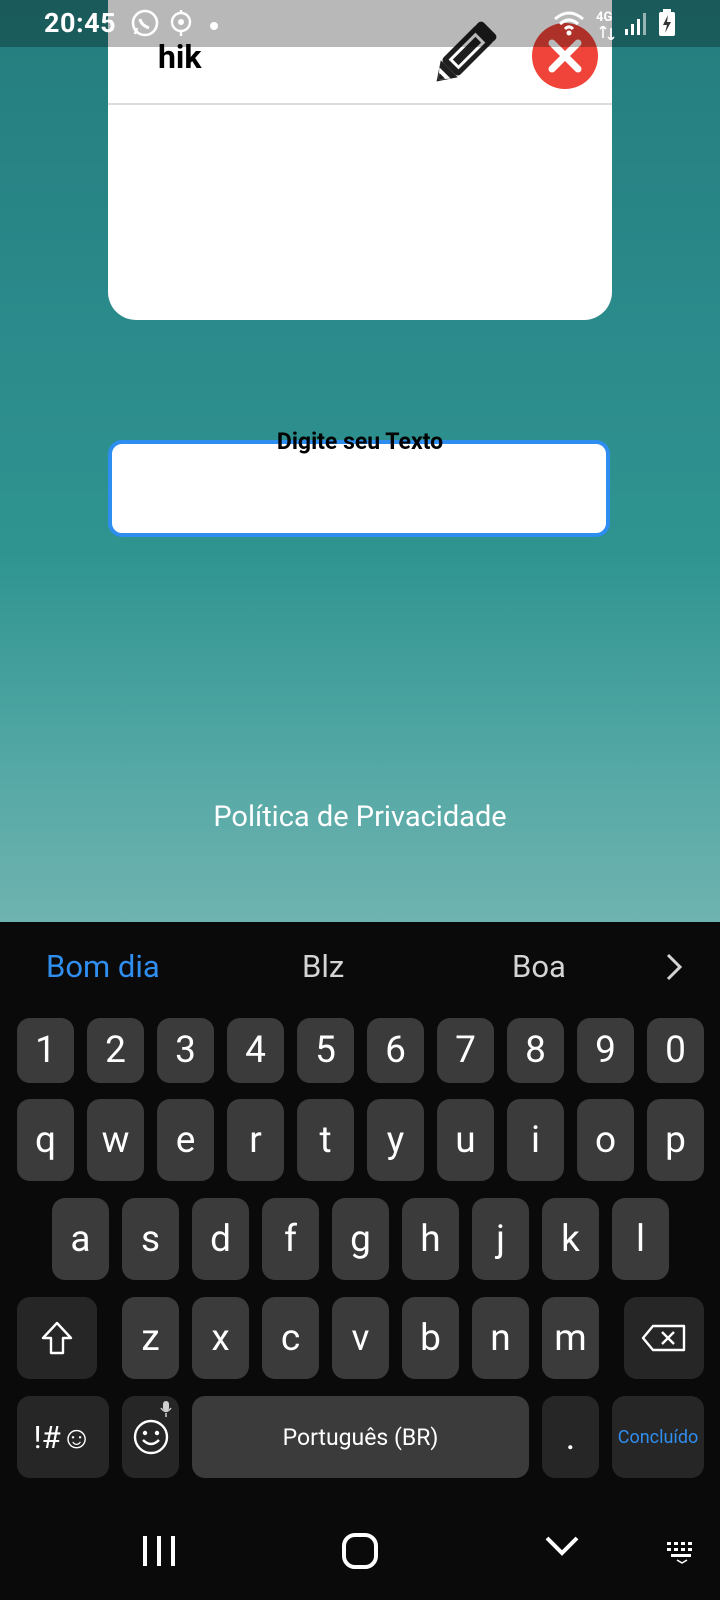 The height and width of the screenshot is (1600, 720). I want to click on card-divider, so click(360, 104).